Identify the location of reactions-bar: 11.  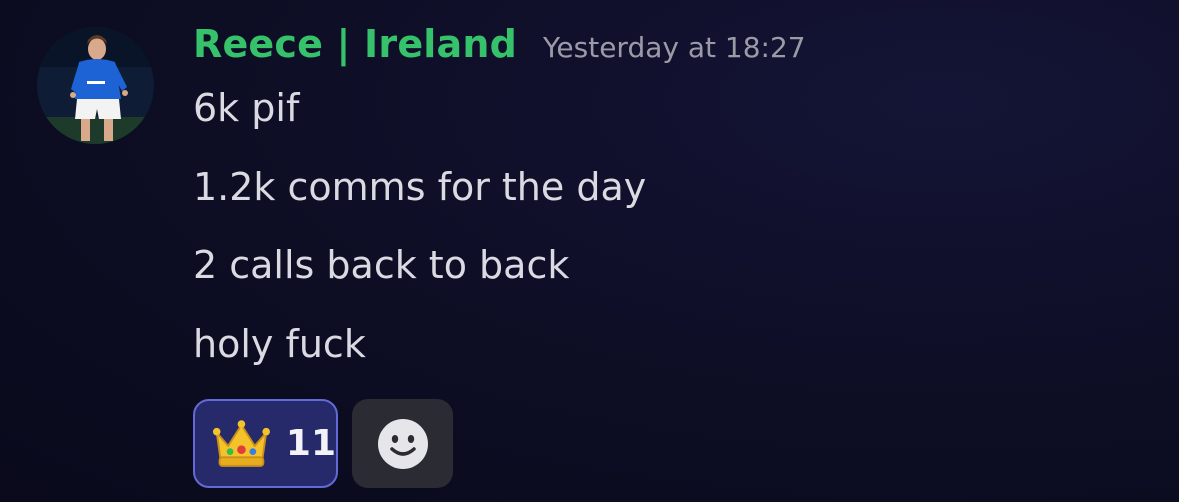
(323, 443).